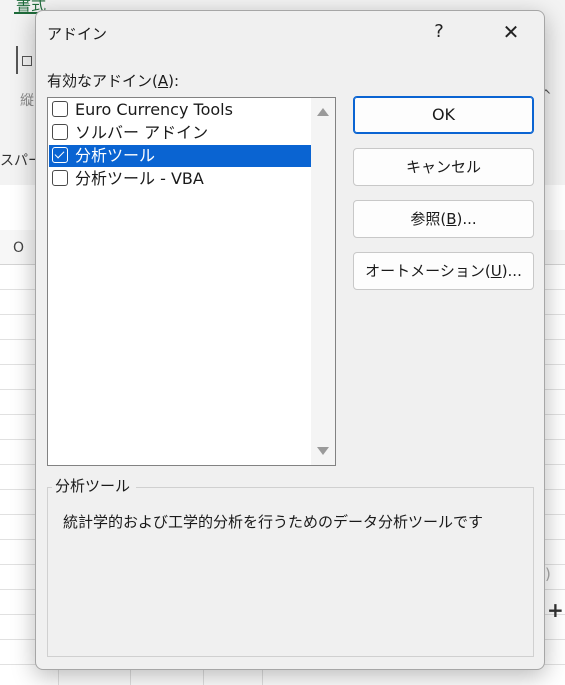  What do you see at coordinates (451, 219) in the screenshot?
I see `browse-accelerator: B` at bounding box center [451, 219].